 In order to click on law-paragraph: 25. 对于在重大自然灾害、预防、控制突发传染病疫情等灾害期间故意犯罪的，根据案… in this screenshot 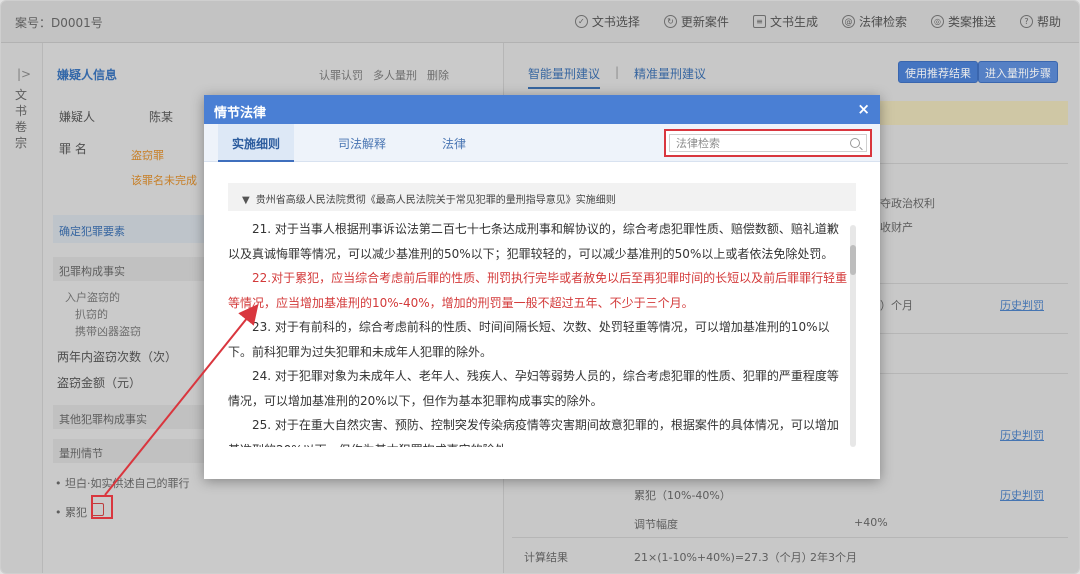, I will do `click(533, 432)`.